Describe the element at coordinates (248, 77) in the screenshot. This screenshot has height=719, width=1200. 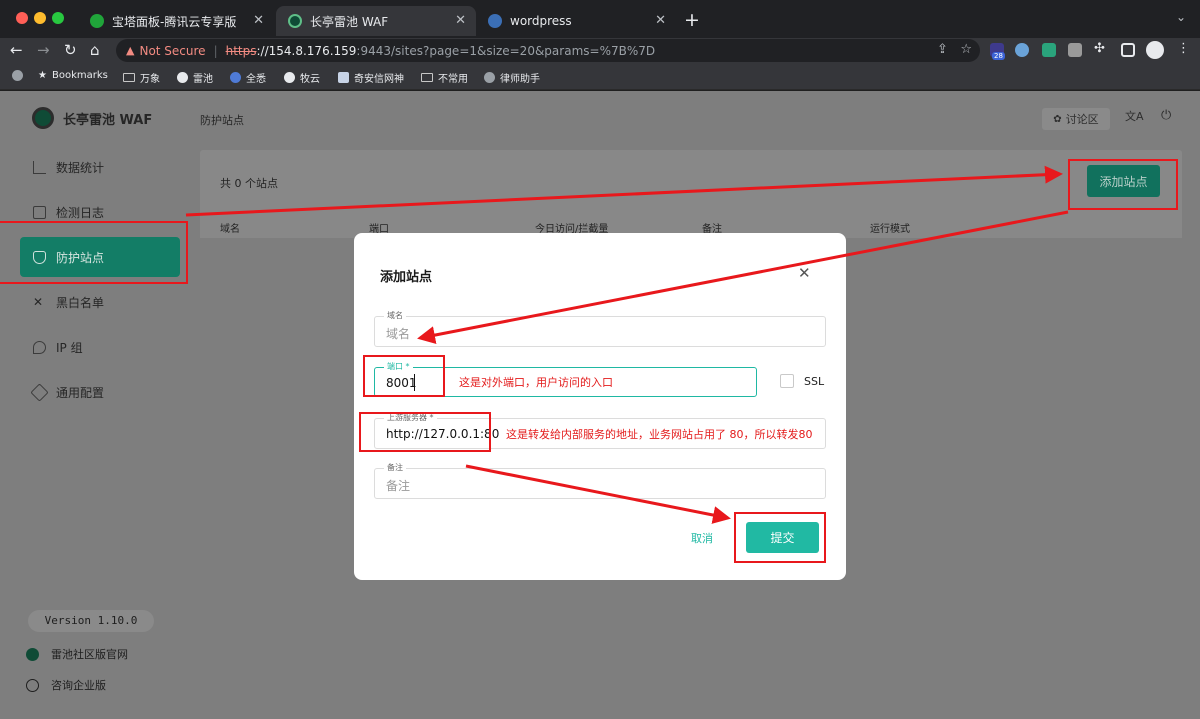
I see `bookmark-item: 全悉` at that location.